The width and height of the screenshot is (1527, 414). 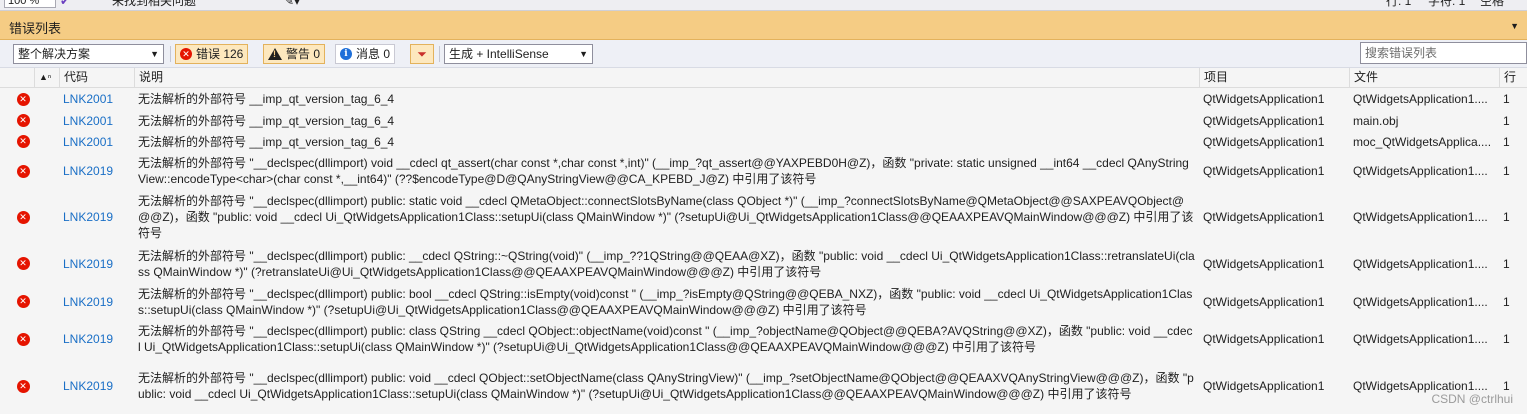 What do you see at coordinates (46, 77) in the screenshot?
I see `sort-icon: ▲ⁿ` at bounding box center [46, 77].